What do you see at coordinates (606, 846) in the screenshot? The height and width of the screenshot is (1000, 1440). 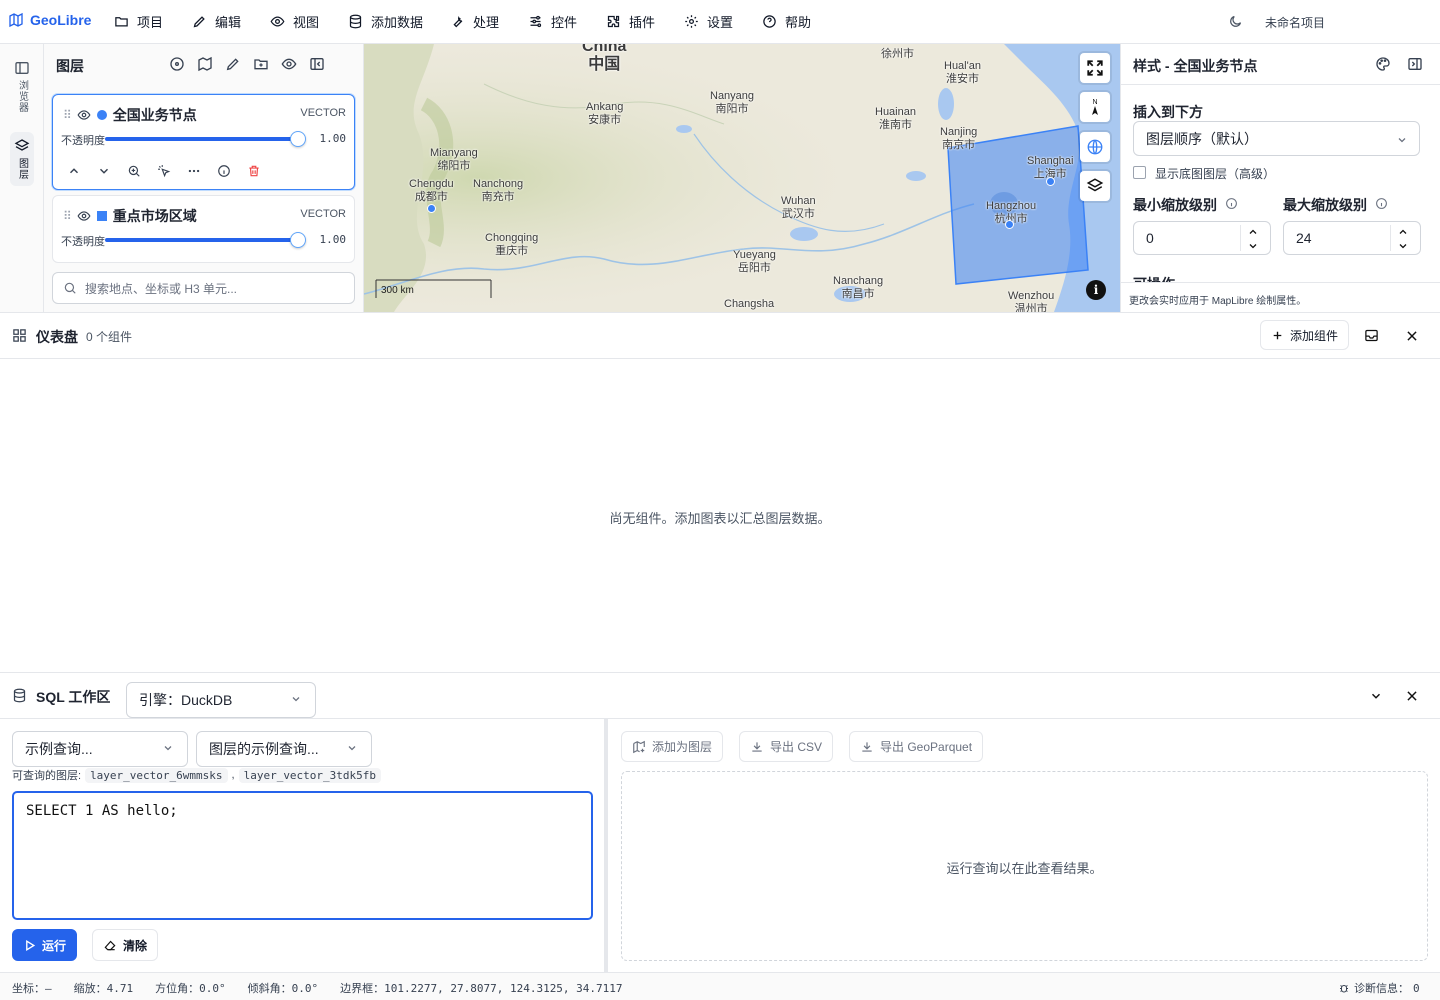 I see `pane-splitter` at bounding box center [606, 846].